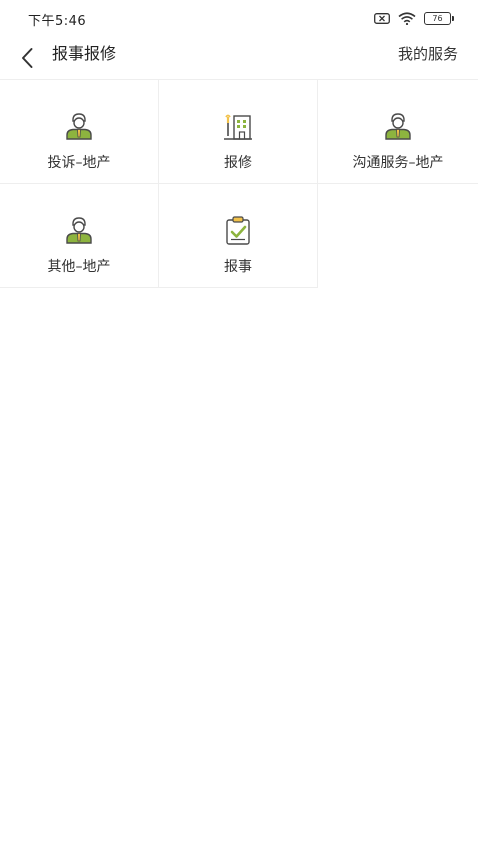 The height and width of the screenshot is (850, 478). I want to click on grid-item-label: 沟通服务–地产, so click(398, 163).